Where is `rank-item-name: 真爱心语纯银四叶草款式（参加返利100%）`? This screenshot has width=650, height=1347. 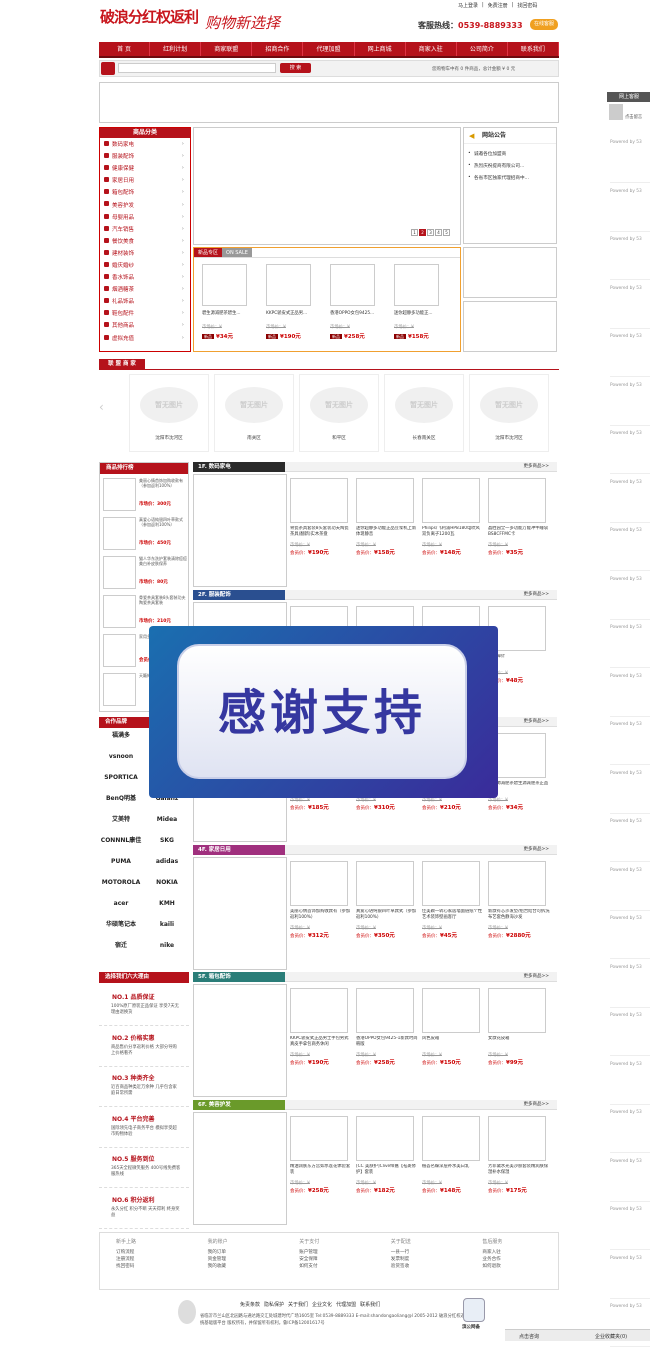 rank-item-name: 真爱心语纯银四叶草款式（参加返利100%） is located at coordinates (163, 527).